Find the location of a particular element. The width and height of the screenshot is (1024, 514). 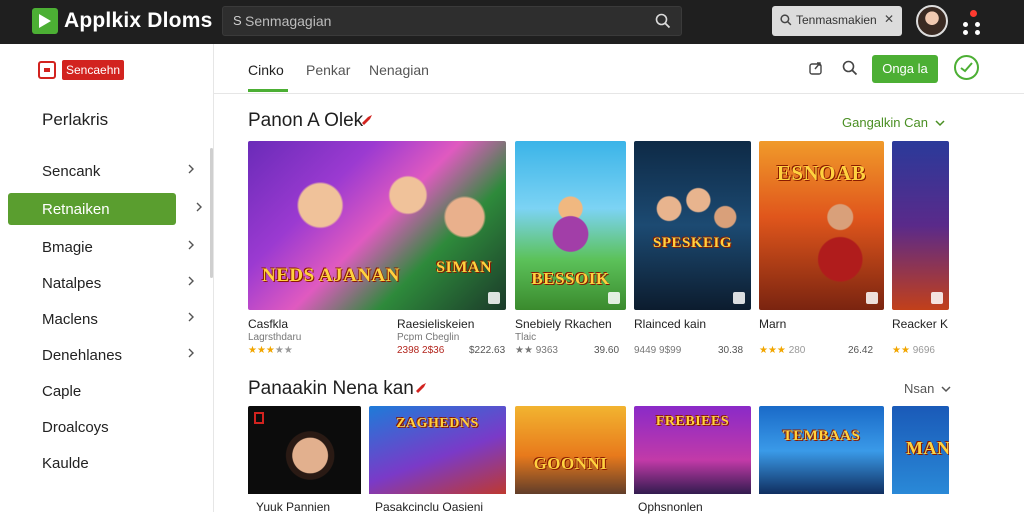

sidebar-item: Caple is located at coordinates (102, 391).